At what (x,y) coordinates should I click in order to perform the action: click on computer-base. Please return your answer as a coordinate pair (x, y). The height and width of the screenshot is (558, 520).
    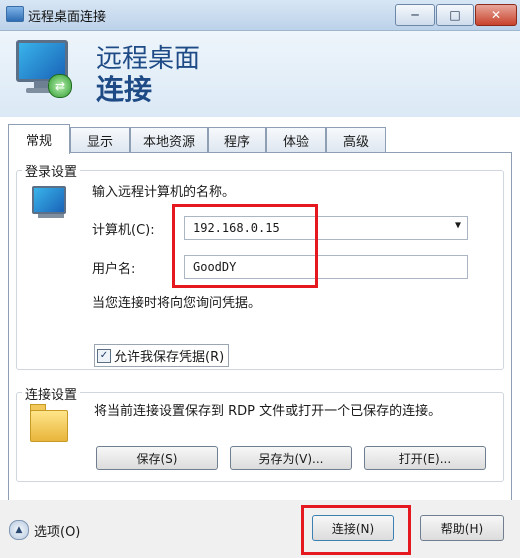
    Looking at the image, I should click on (51, 216).